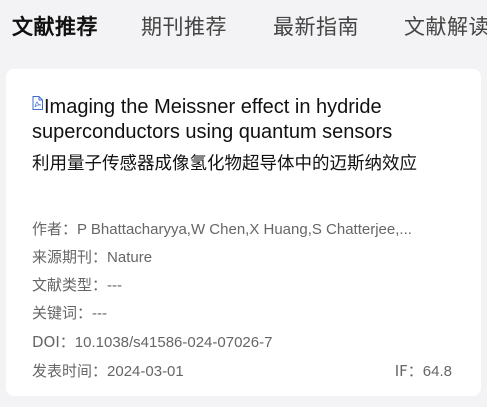 The height and width of the screenshot is (407, 487). Describe the element at coordinates (184, 27) in the screenshot. I see `tab-journal-recommend: 期刊推荐` at that location.